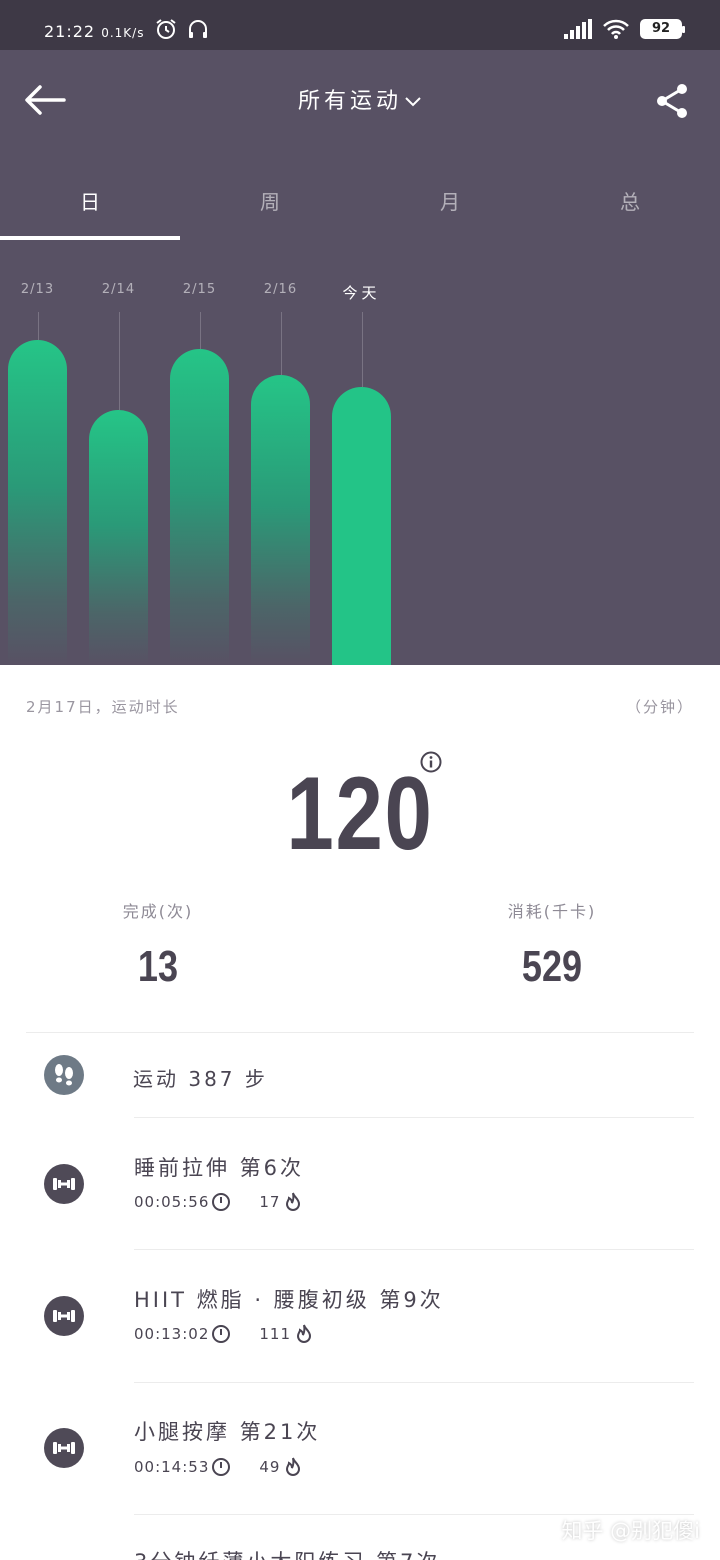  Describe the element at coordinates (172, 1202) in the screenshot. I see `activity-duration: 00:05:56` at that location.